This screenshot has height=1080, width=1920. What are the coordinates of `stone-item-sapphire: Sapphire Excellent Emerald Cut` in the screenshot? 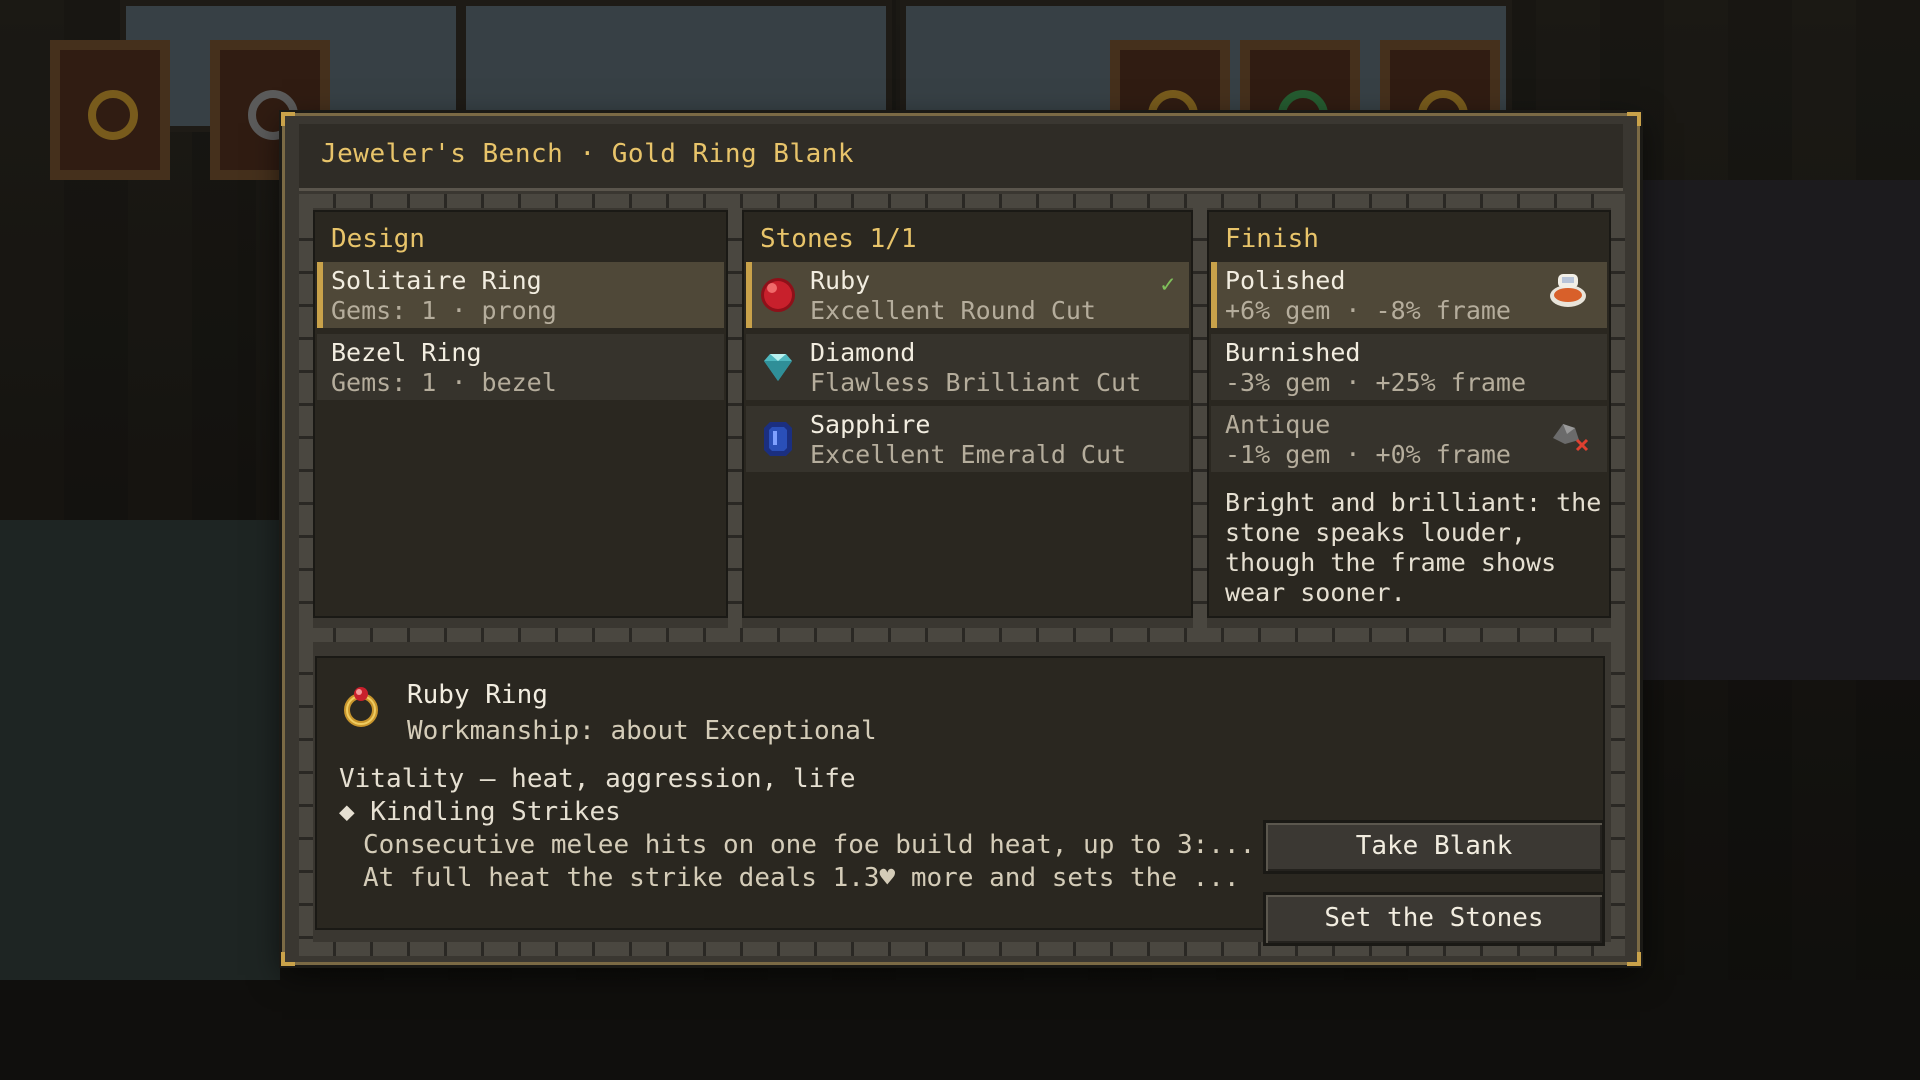 It's located at (967, 439).